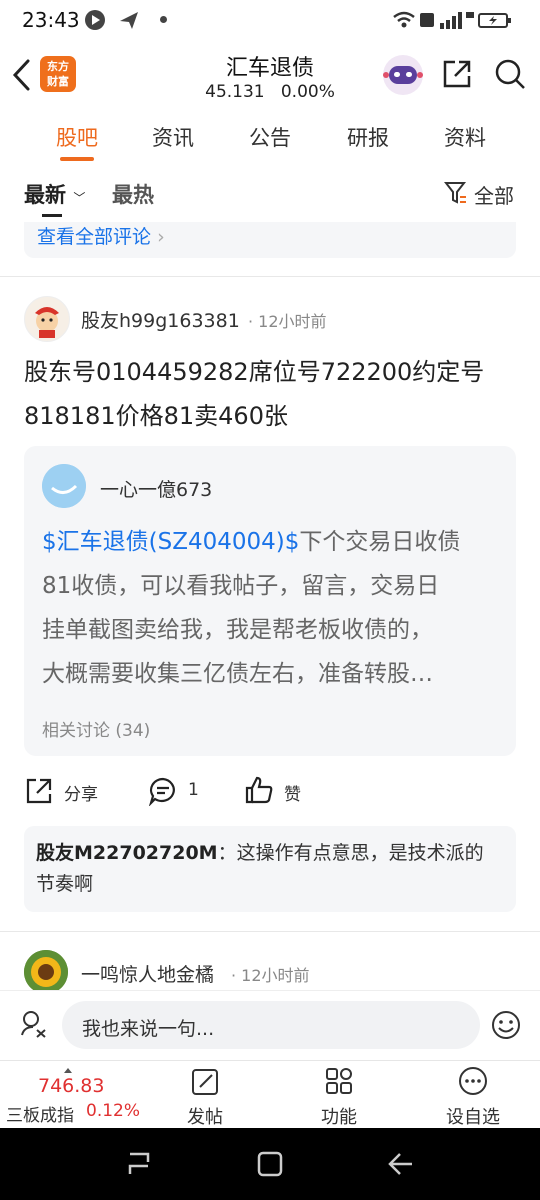 The width and height of the screenshot is (540, 1200). I want to click on chevron-right-icon: ›, so click(161, 237).